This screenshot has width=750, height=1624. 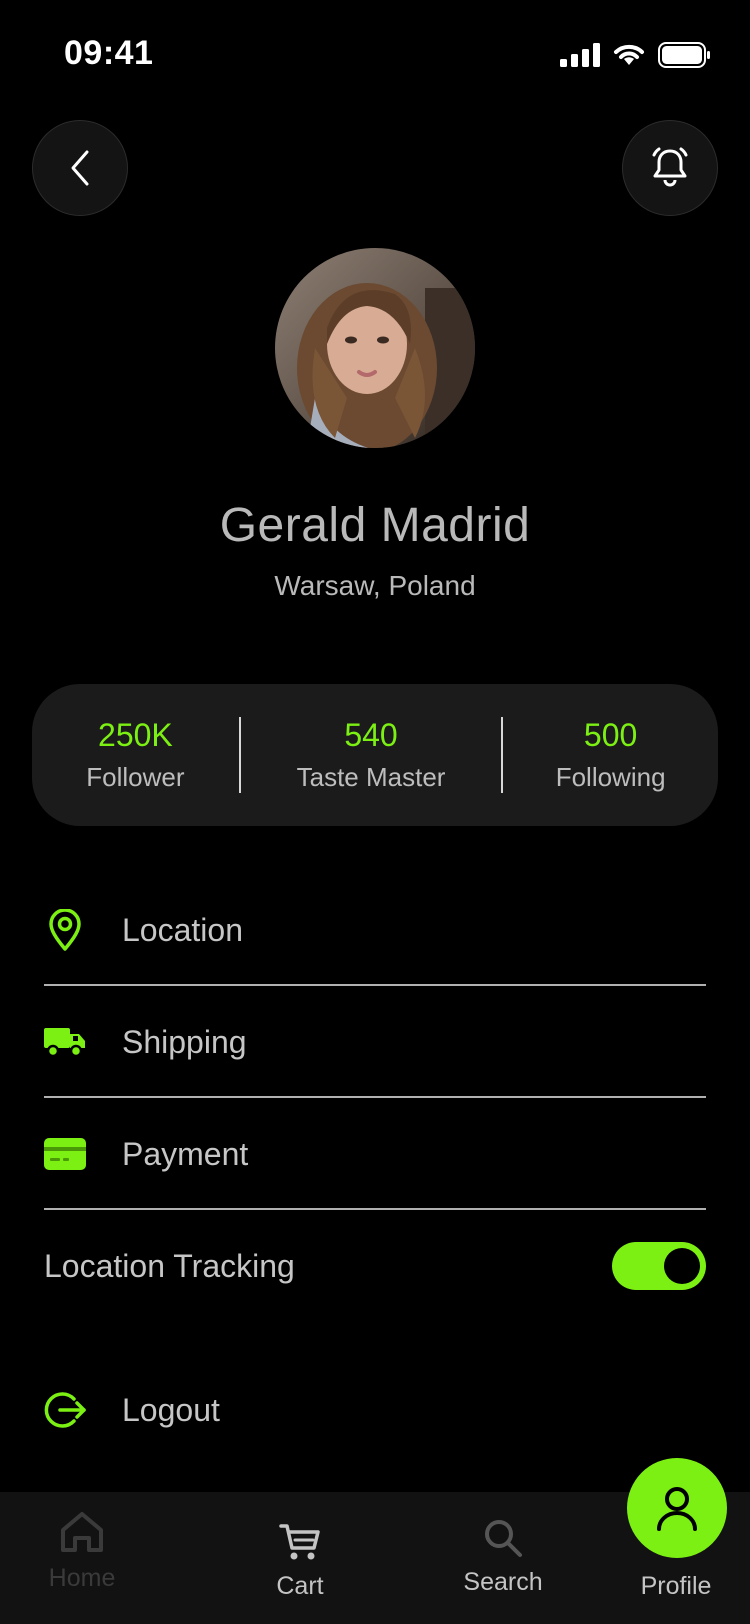 What do you see at coordinates (185, 1153) in the screenshot?
I see `menu-item-label: Payment` at bounding box center [185, 1153].